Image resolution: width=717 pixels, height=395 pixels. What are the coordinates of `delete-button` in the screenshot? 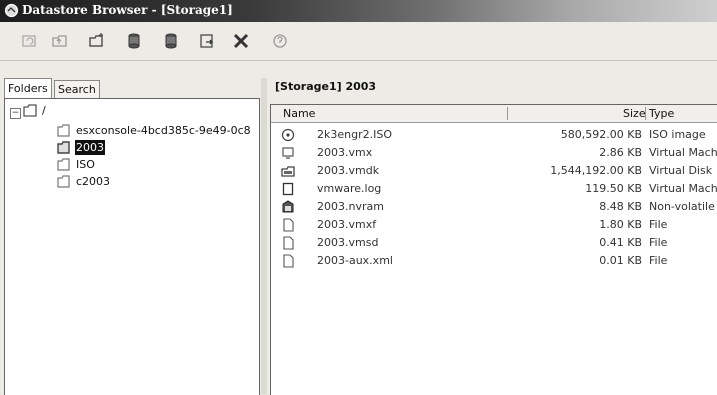 It's located at (241, 41).